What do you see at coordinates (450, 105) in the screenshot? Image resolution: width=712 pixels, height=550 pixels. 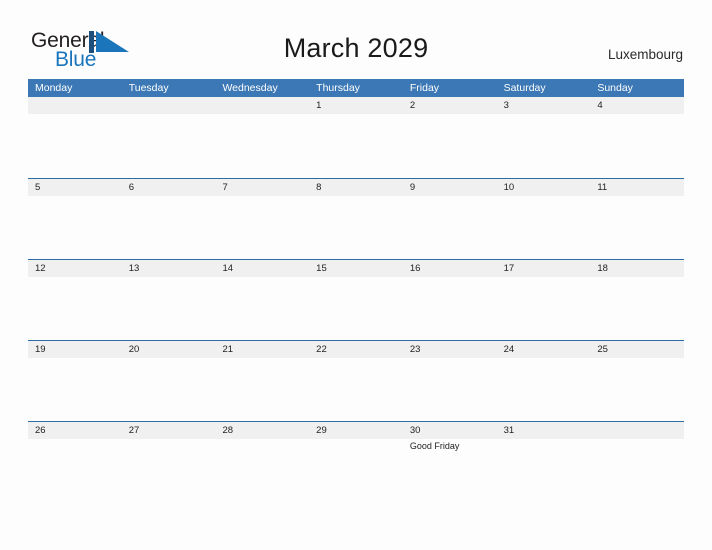 I see `day-cell: 2` at bounding box center [450, 105].